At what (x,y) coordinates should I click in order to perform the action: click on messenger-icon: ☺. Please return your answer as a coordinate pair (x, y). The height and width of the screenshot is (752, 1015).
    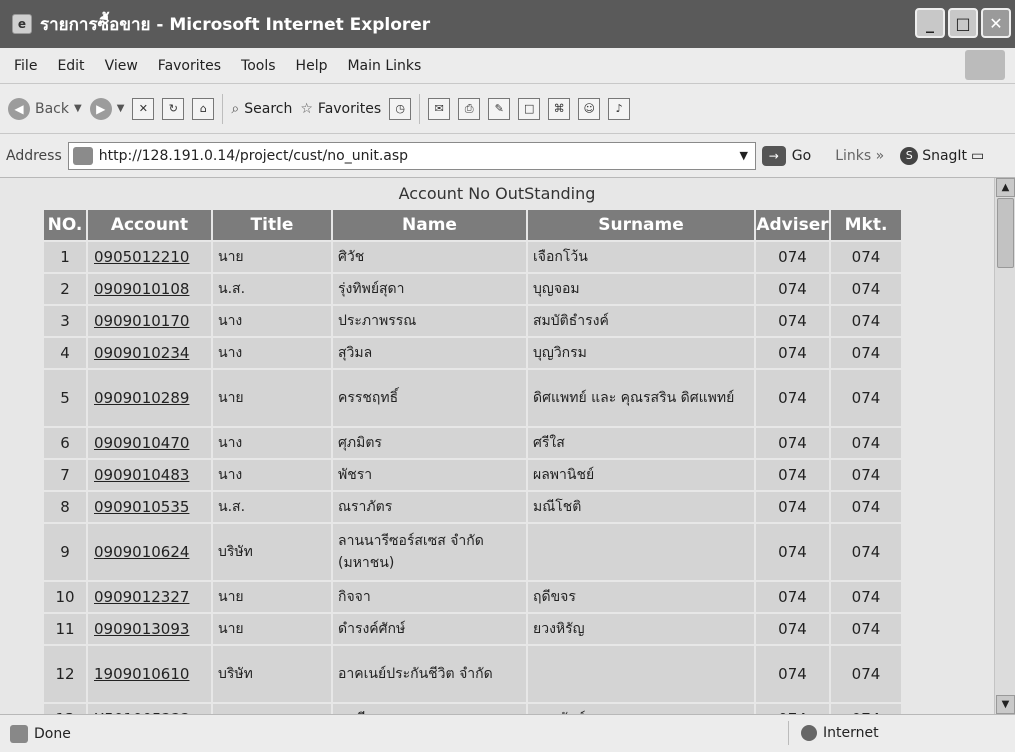
    Looking at the image, I should click on (589, 108).